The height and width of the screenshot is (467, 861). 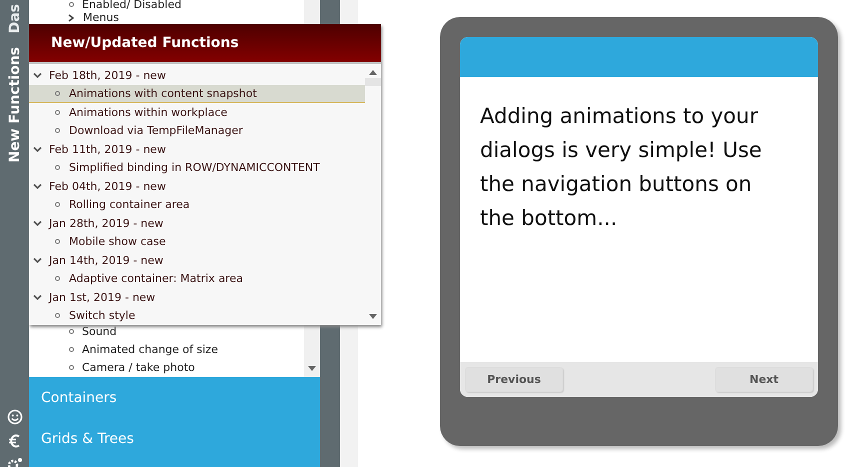 What do you see at coordinates (373, 82) in the screenshot?
I see `scroll-thumb` at bounding box center [373, 82].